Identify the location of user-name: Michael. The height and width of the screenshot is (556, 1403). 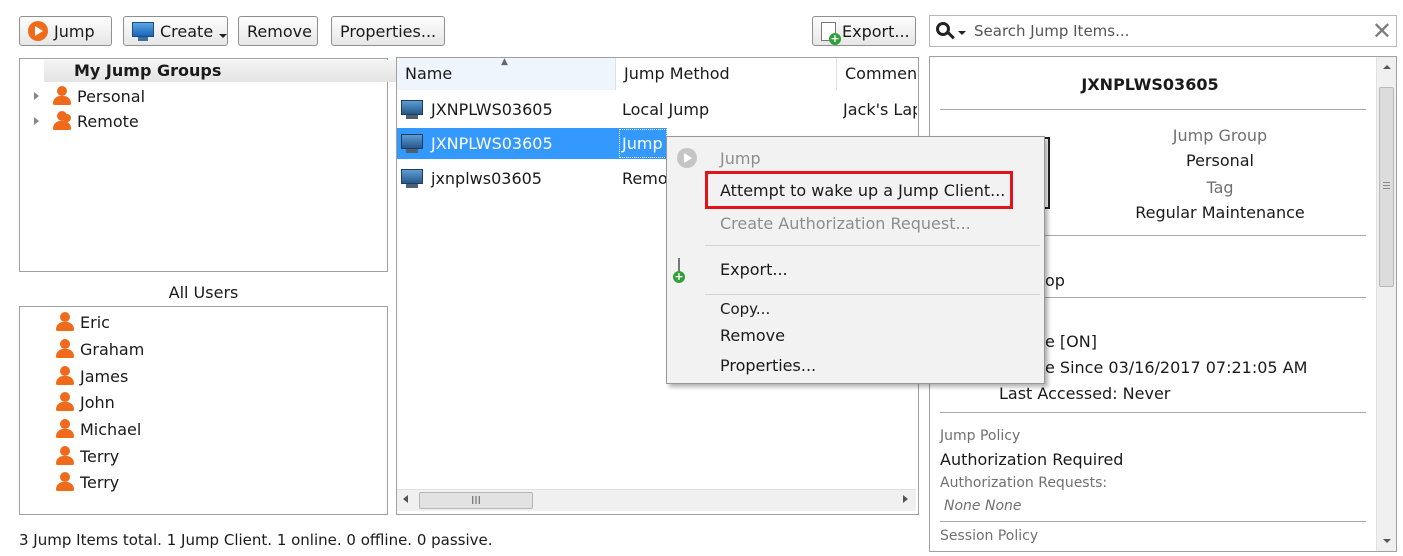
(111, 429).